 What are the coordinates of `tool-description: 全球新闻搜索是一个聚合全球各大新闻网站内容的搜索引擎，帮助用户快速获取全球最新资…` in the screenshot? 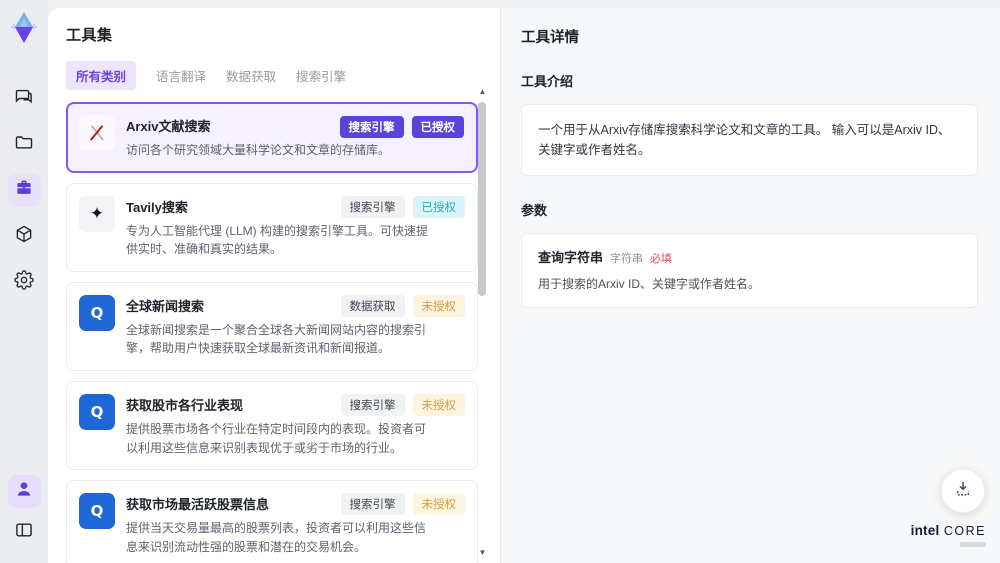 It's located at (276, 339).